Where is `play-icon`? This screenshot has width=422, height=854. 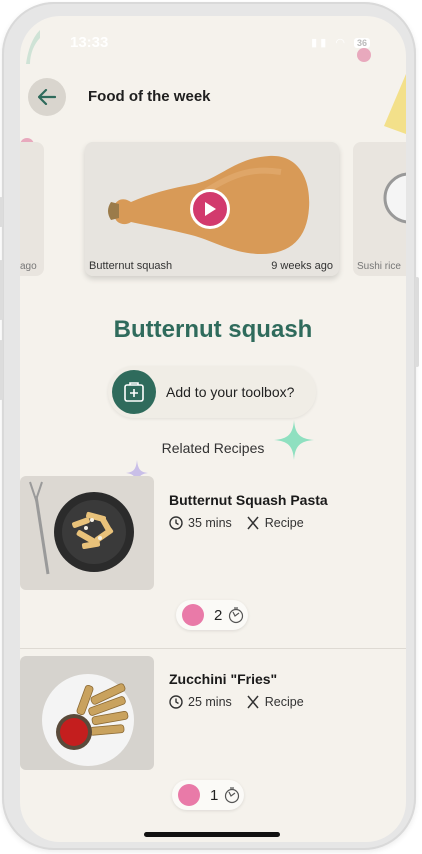
play-icon is located at coordinates (210, 209).